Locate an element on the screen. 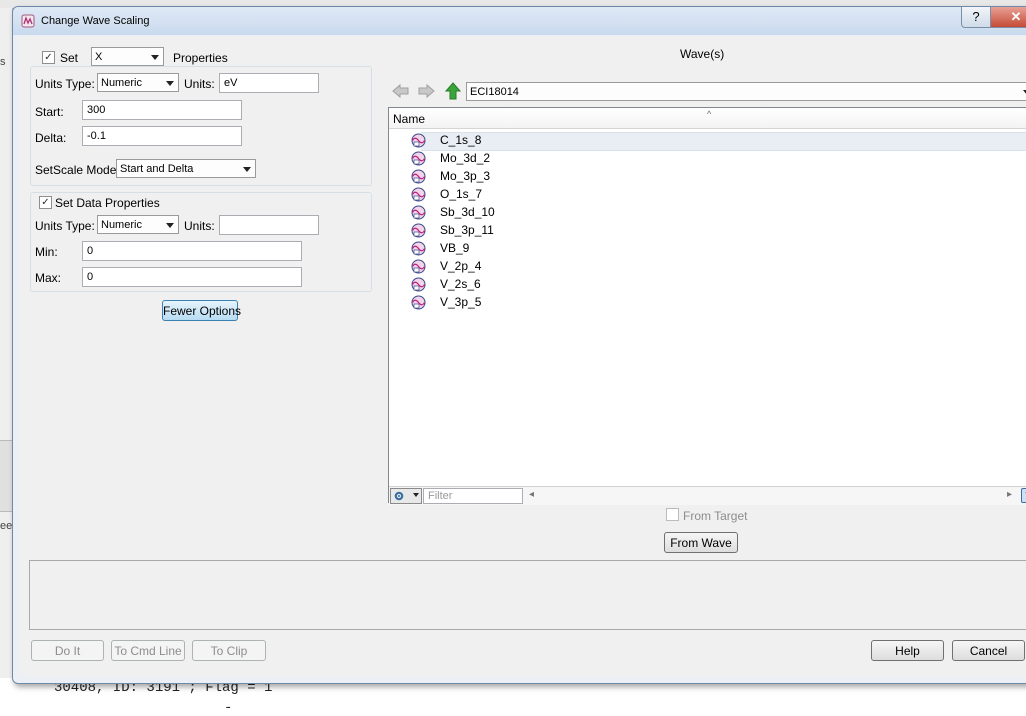  to-cmd-line-button: To Cmd Line is located at coordinates (148, 650).